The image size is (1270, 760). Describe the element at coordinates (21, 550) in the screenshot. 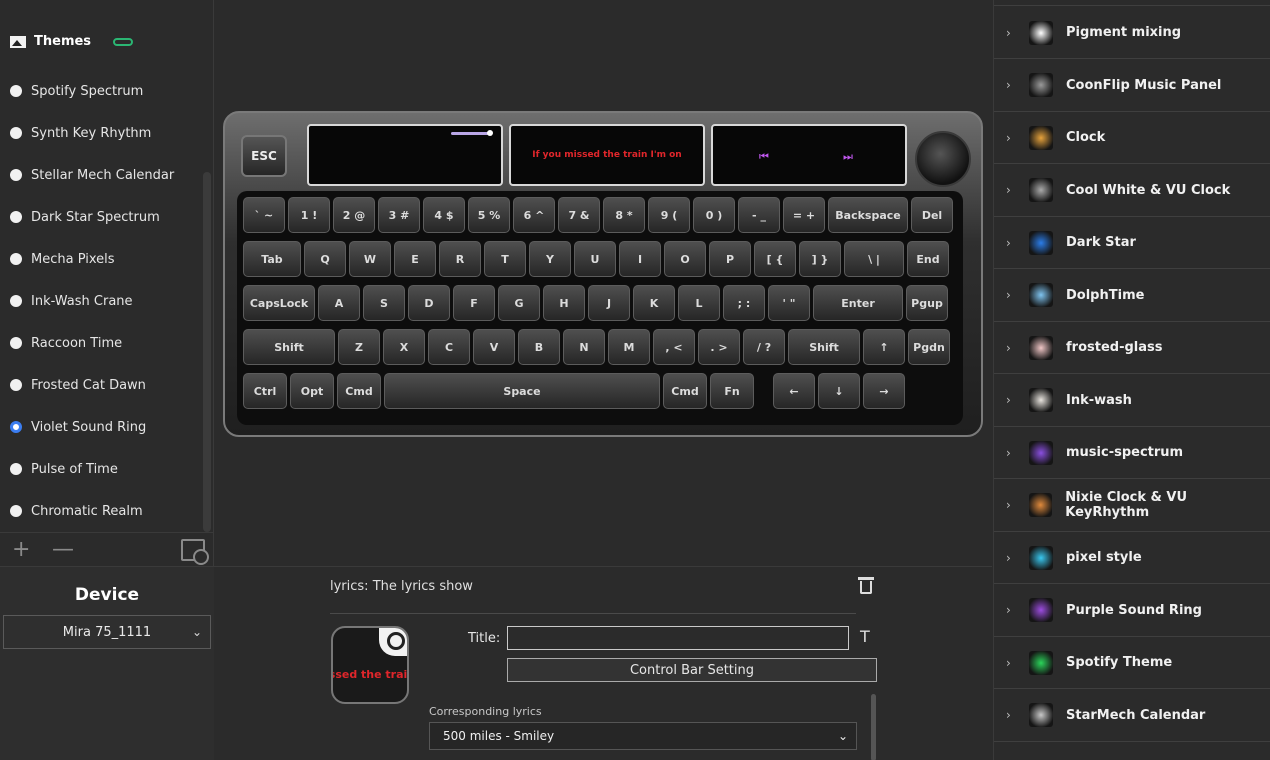

I see `add-theme-button: +` at that location.